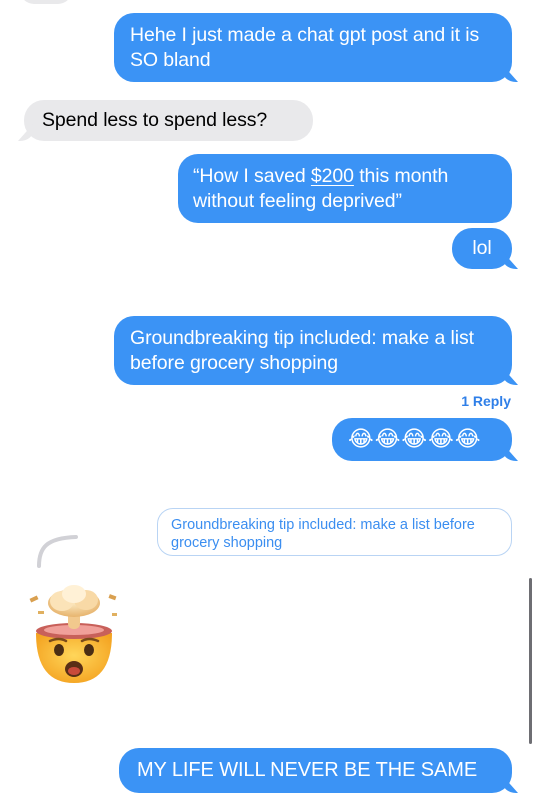  Describe the element at coordinates (74, 634) in the screenshot. I see `exploding-head-emoji` at that location.